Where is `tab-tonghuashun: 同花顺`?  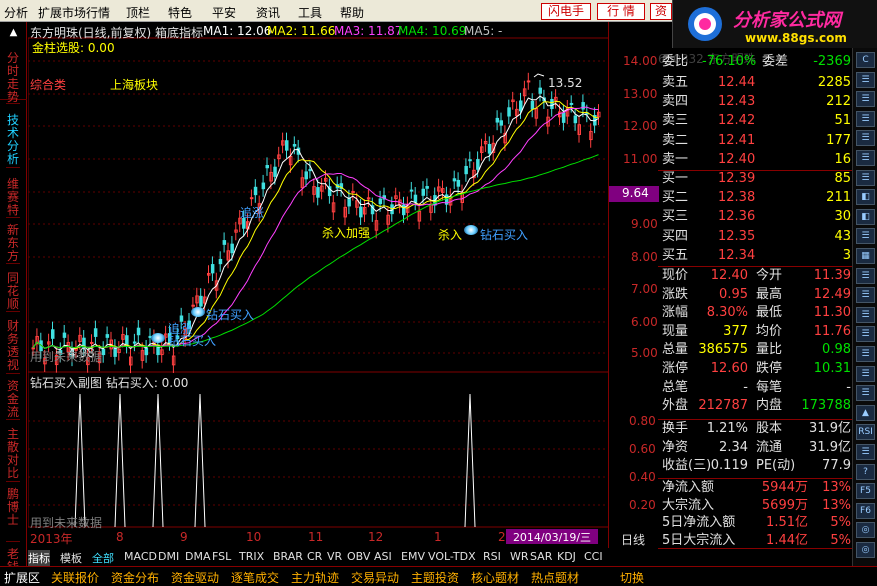
tab-tonghuashun: 同花顺 is located at coordinates (13, 292).